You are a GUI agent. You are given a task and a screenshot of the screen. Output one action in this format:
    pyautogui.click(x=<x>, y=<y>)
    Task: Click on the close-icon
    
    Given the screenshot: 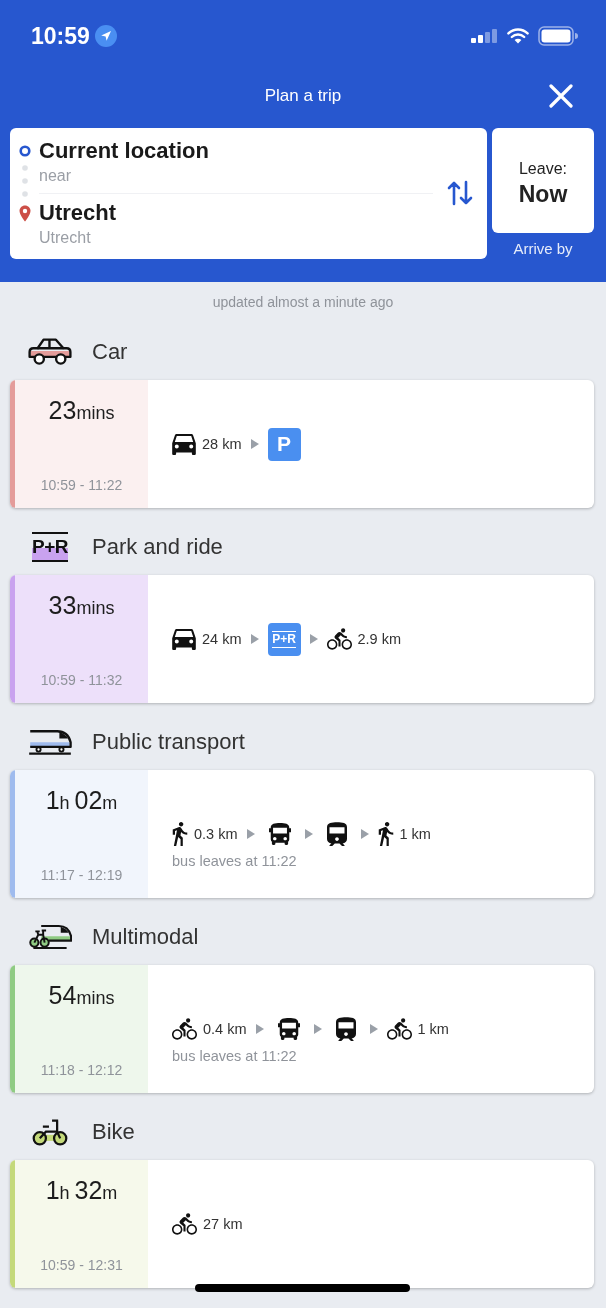 What is the action you would take?
    pyautogui.click(x=561, y=96)
    